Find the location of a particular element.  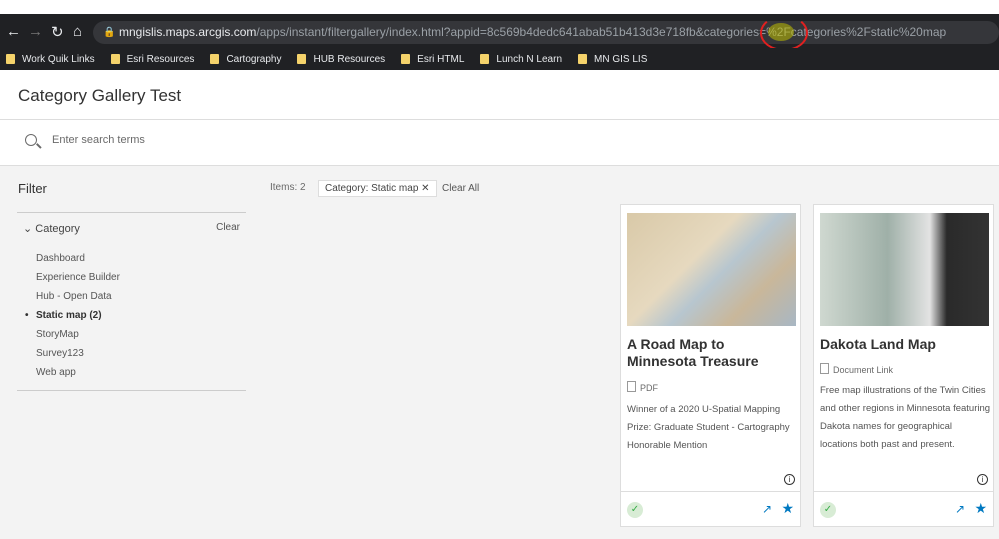

chevron-down-icon: ⌄ is located at coordinates (28, 229).